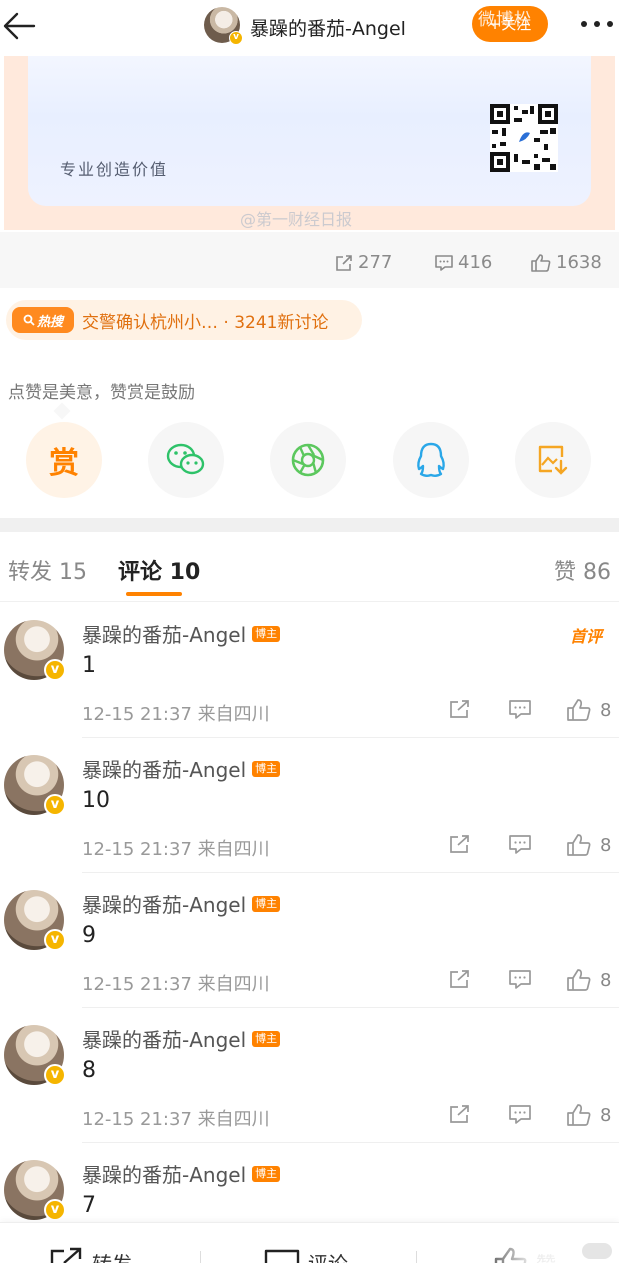 This screenshot has height=1263, width=619. Describe the element at coordinates (597, 1251) in the screenshot. I see `home-indicator-pill` at that location.